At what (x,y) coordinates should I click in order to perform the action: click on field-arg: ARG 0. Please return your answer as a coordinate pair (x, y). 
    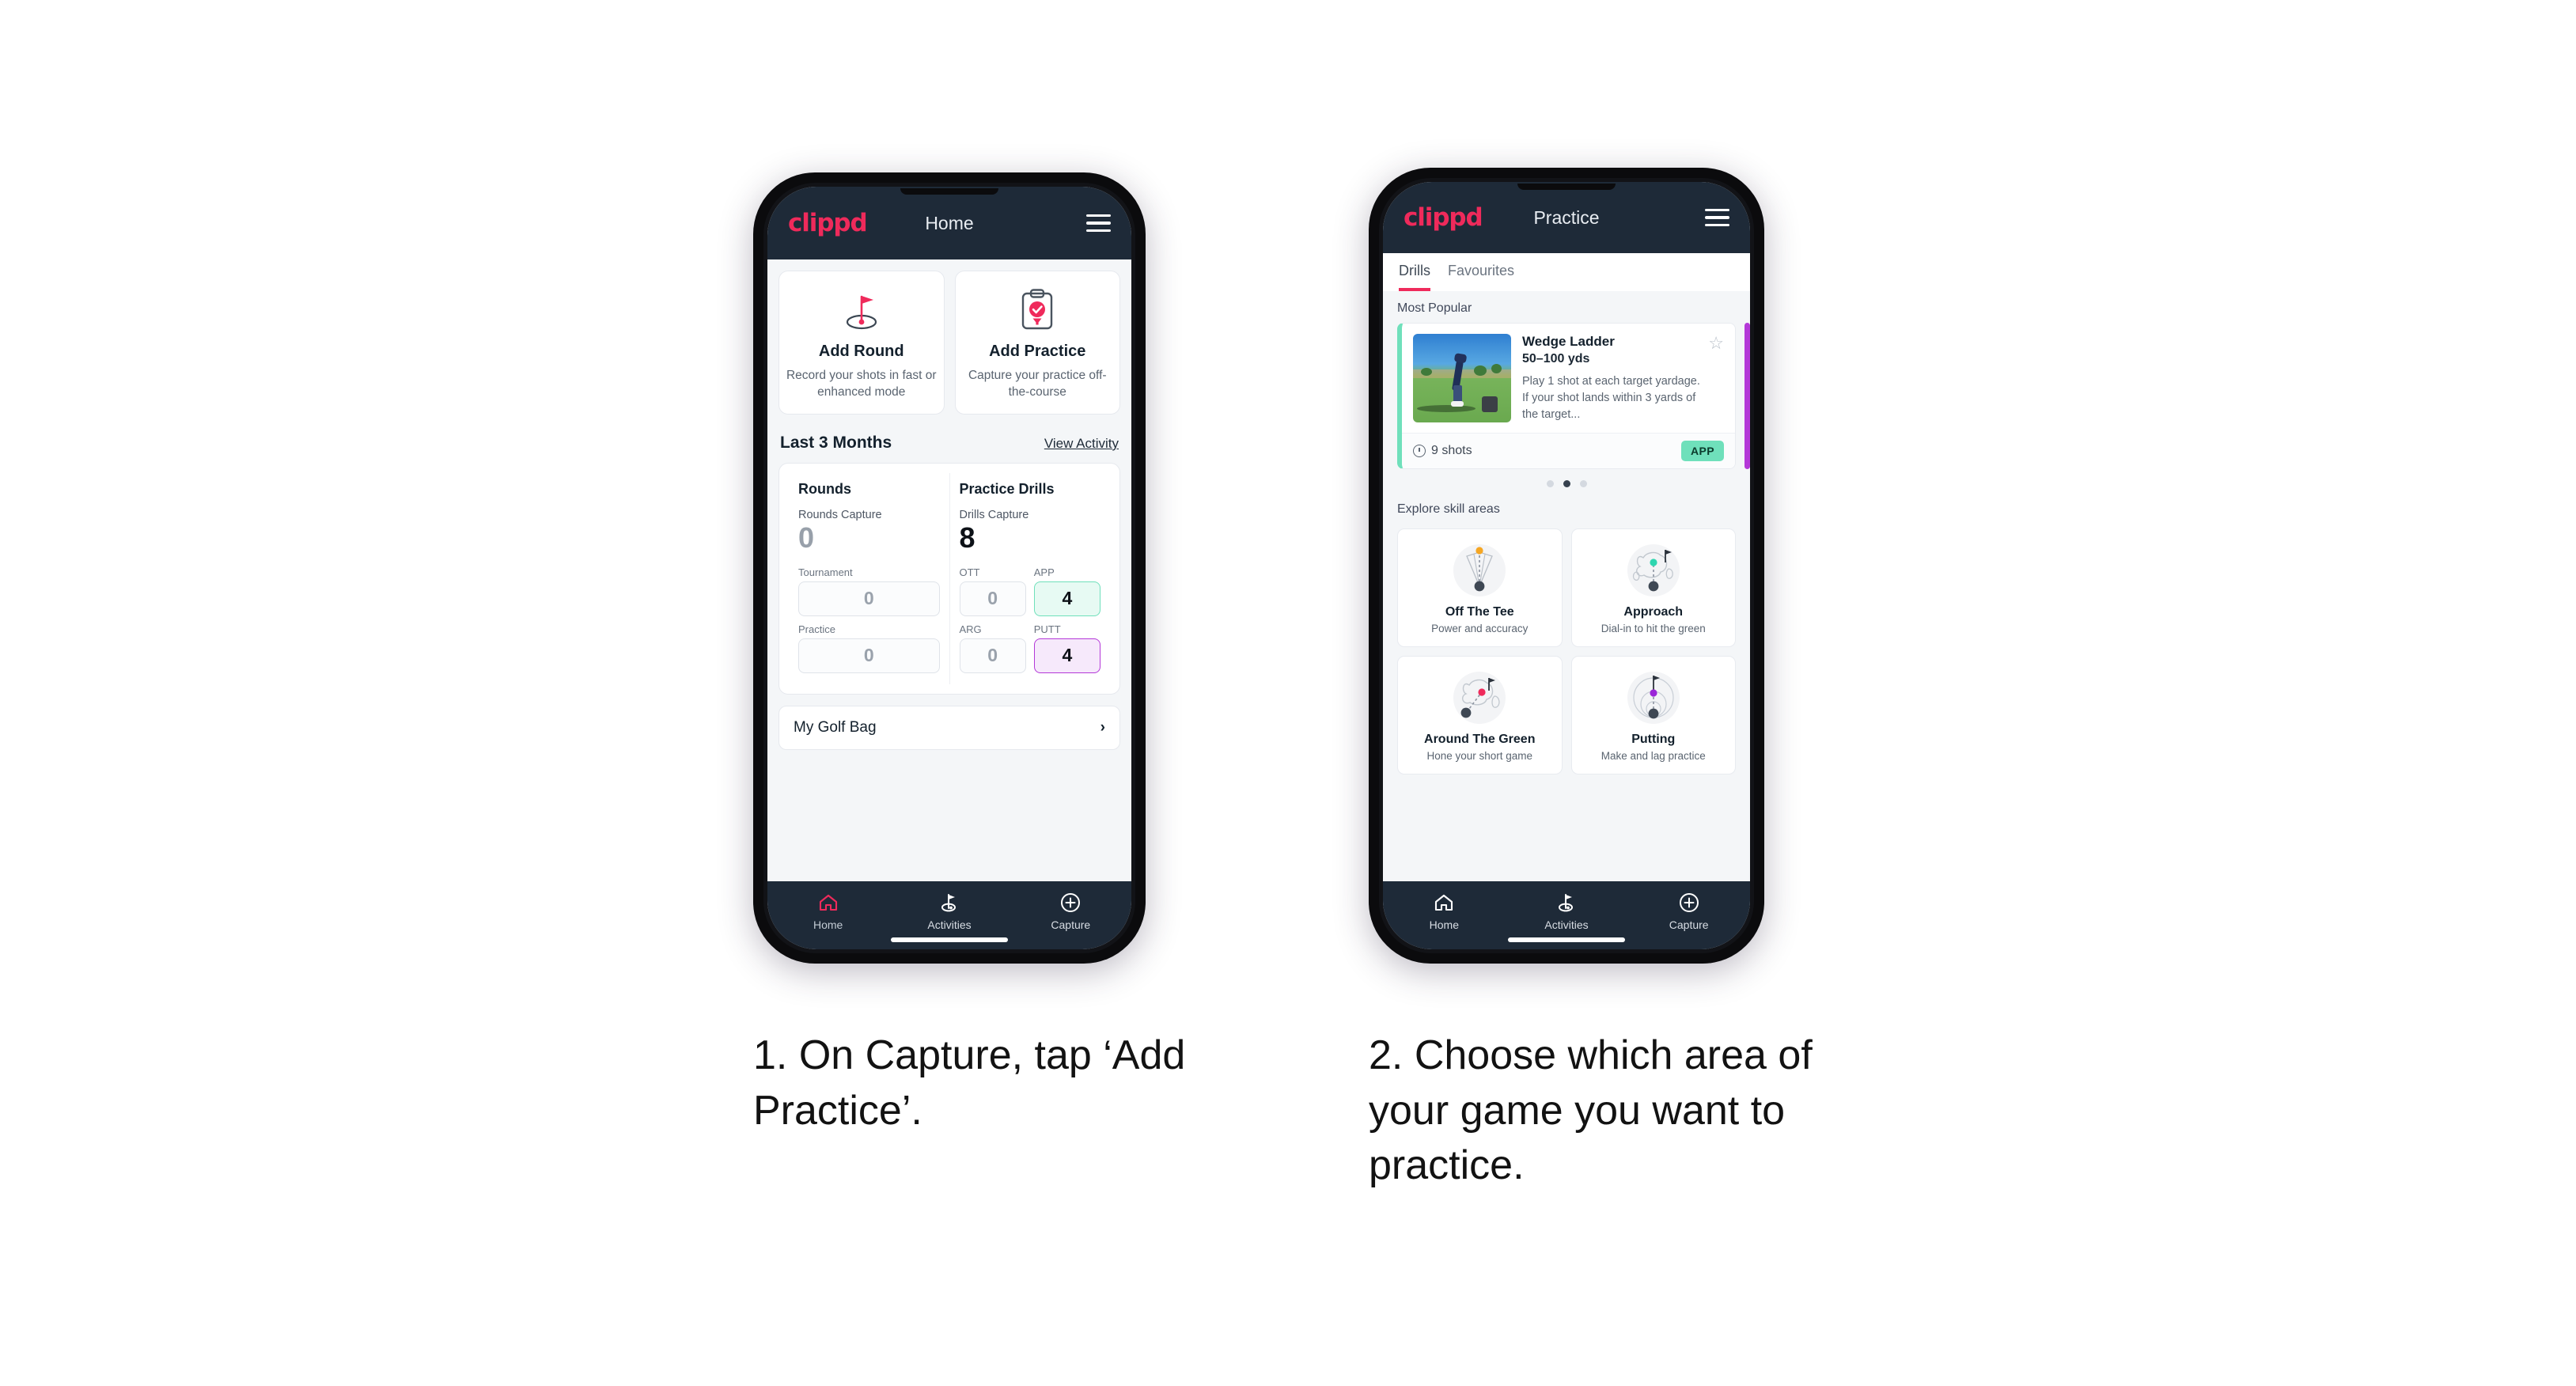
    Looking at the image, I should click on (993, 648).